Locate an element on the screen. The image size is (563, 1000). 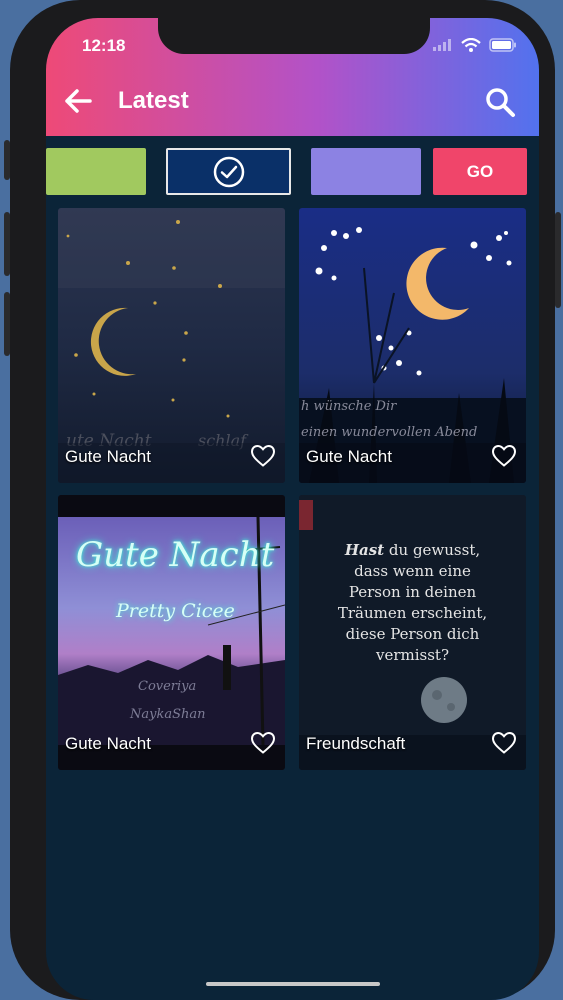
art-credit-2: NaykaShan is located at coordinates (168, 714).